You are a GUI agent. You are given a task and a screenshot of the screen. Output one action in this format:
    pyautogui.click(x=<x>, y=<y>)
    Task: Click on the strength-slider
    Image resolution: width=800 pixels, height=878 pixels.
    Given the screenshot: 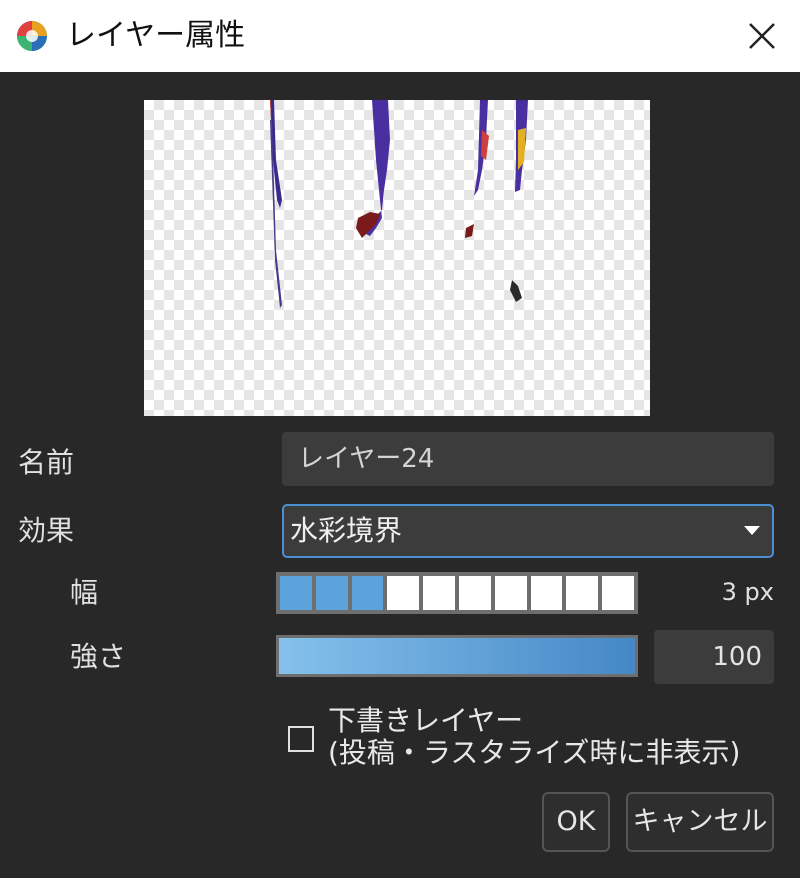 What is the action you would take?
    pyautogui.click(x=457, y=656)
    